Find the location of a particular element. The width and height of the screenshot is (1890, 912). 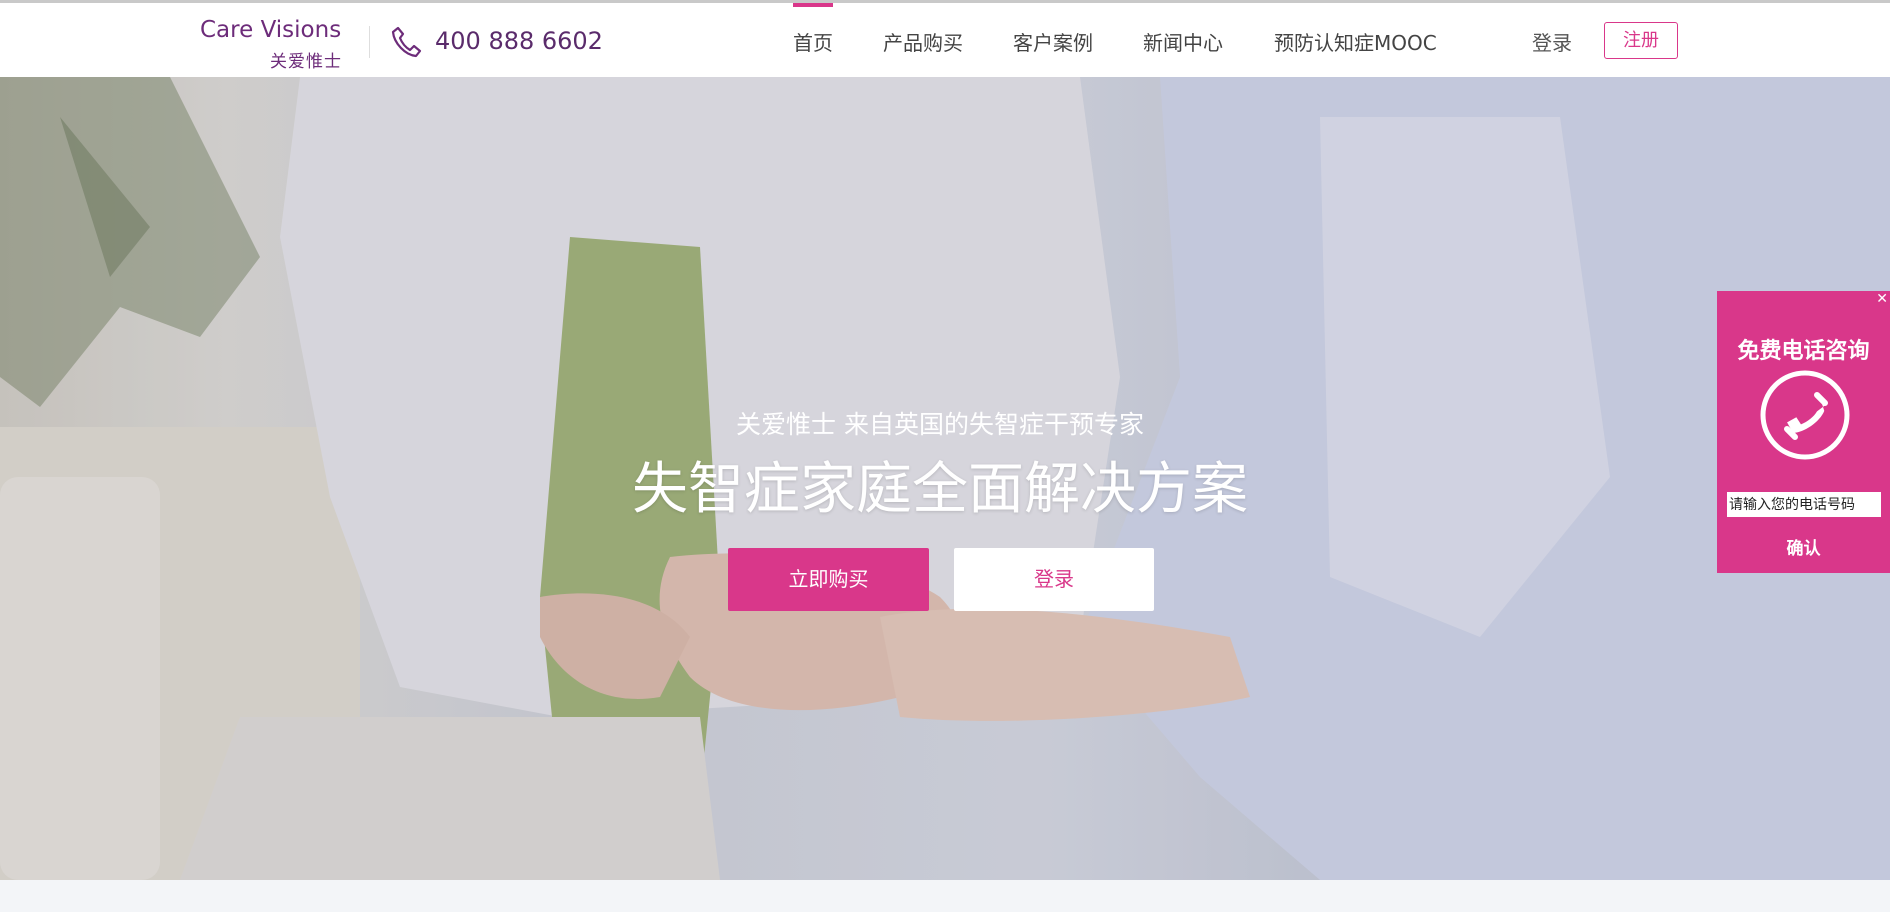

consult-title: 免费电话咨询 is located at coordinates (1803, 351).